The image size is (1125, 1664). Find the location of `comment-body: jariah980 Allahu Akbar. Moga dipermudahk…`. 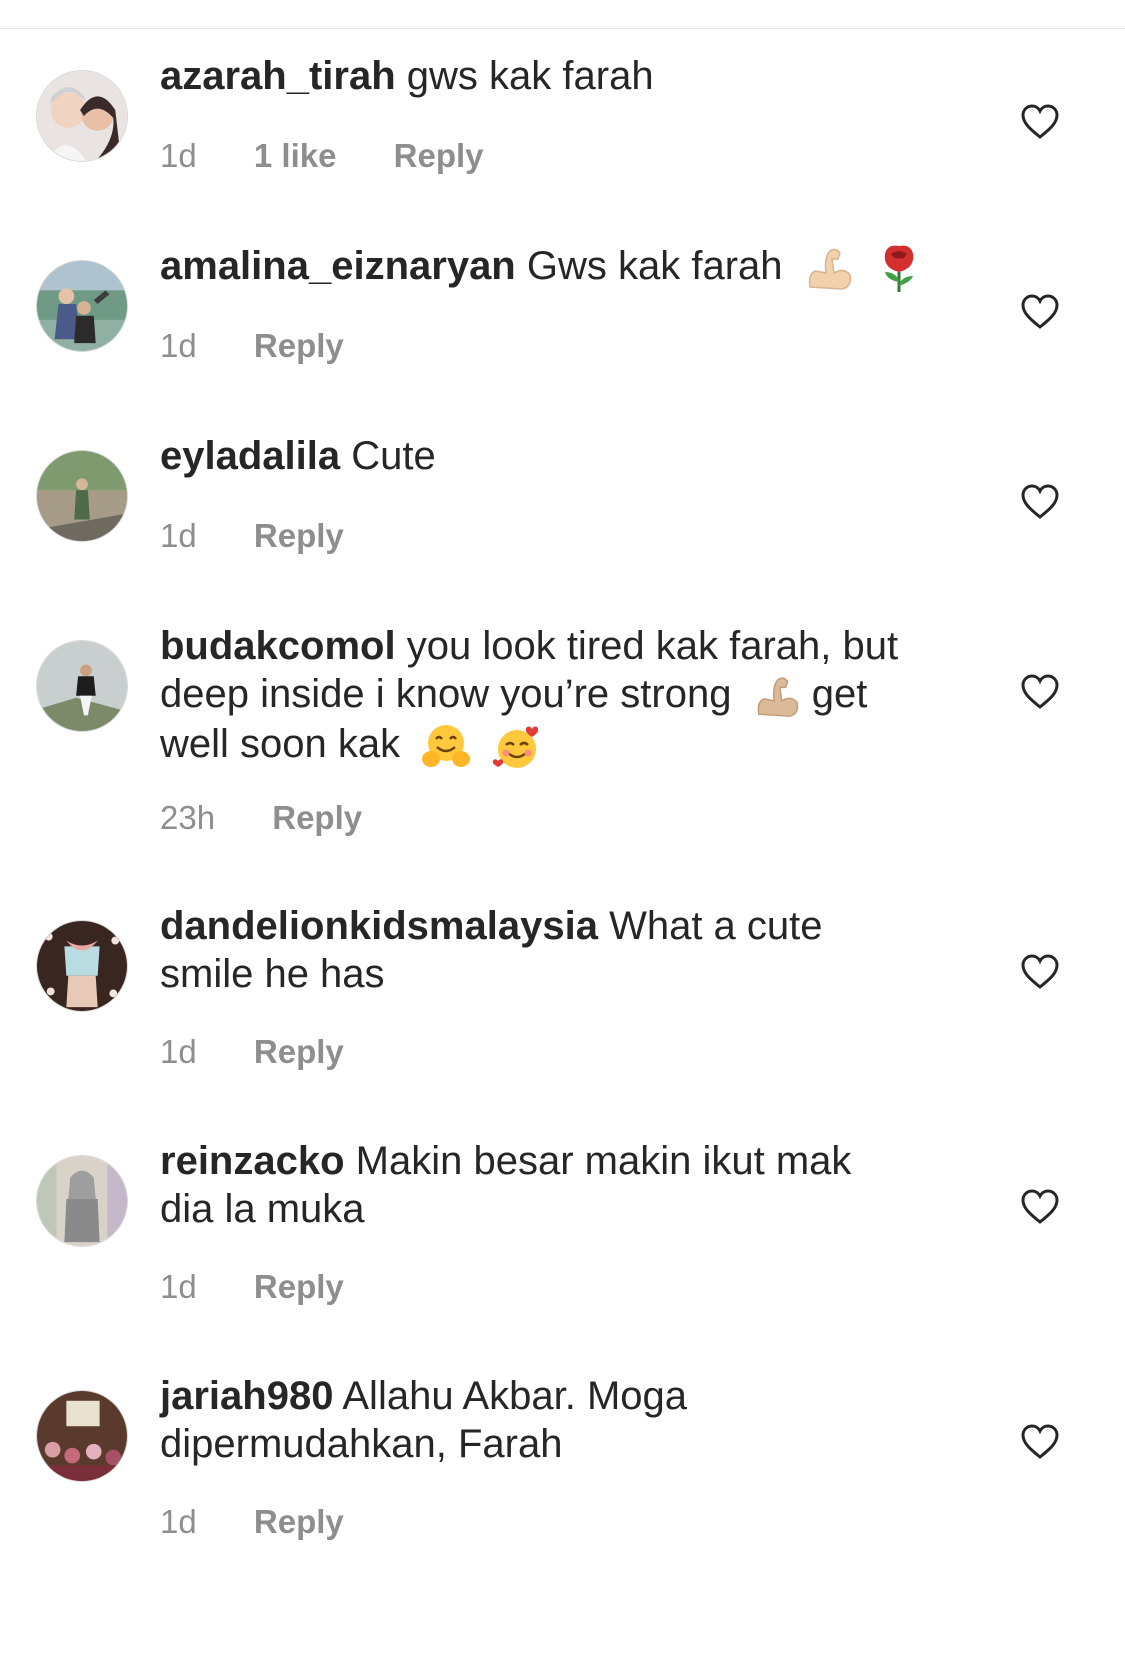

comment-body: jariah980 Allahu Akbar. Moga dipermudahk… is located at coordinates (560, 1420).